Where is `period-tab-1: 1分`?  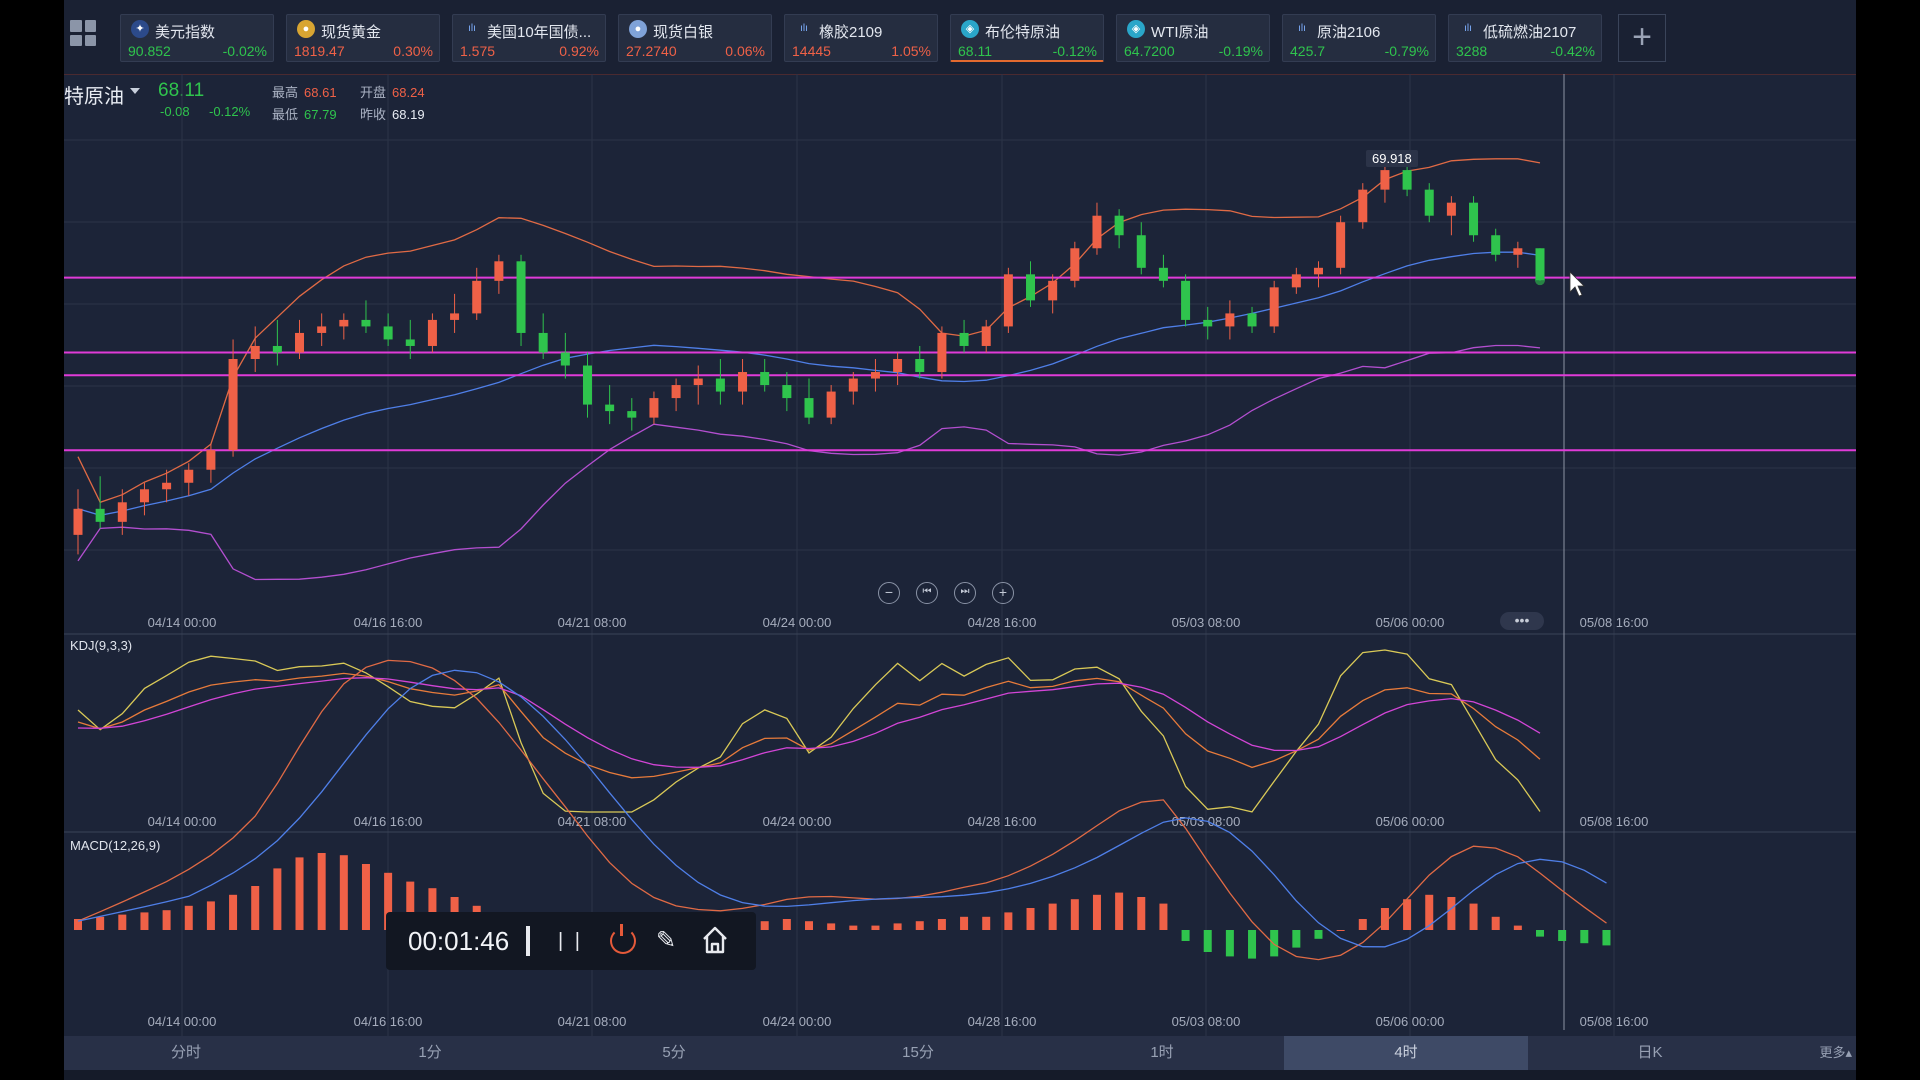
period-tab-1: 1分 is located at coordinates (430, 1053).